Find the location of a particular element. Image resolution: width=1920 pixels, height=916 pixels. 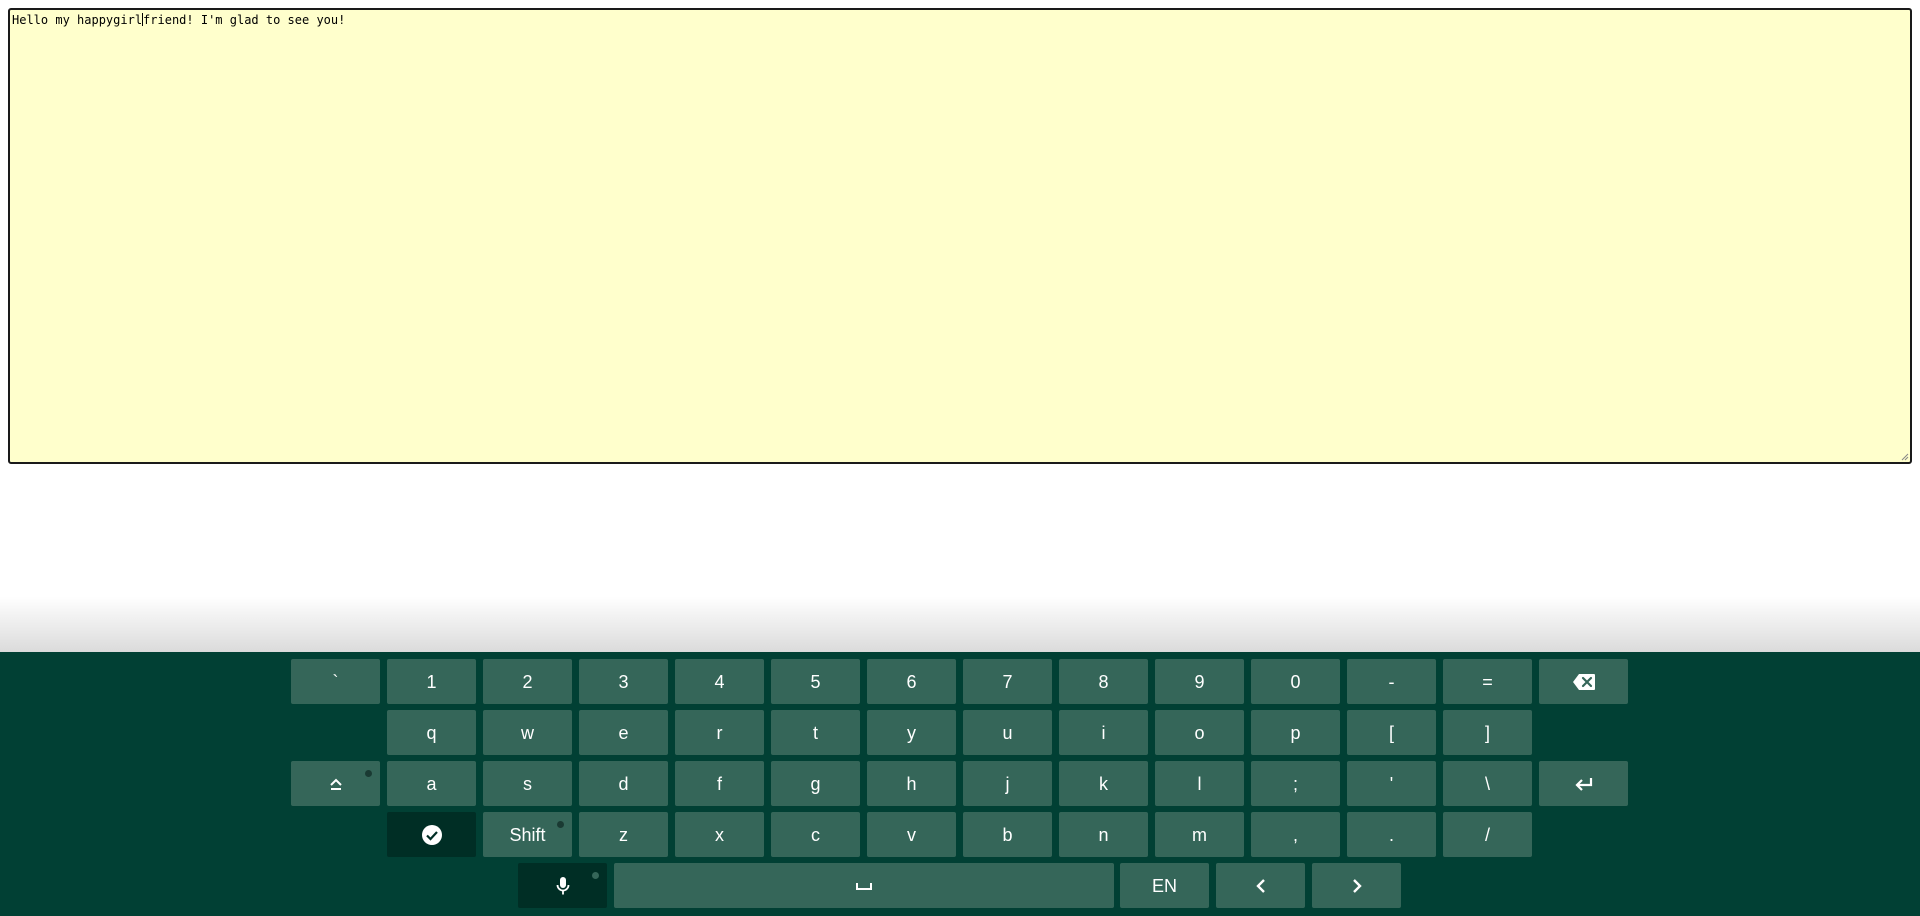

shift-label: Shift is located at coordinates (527, 834).